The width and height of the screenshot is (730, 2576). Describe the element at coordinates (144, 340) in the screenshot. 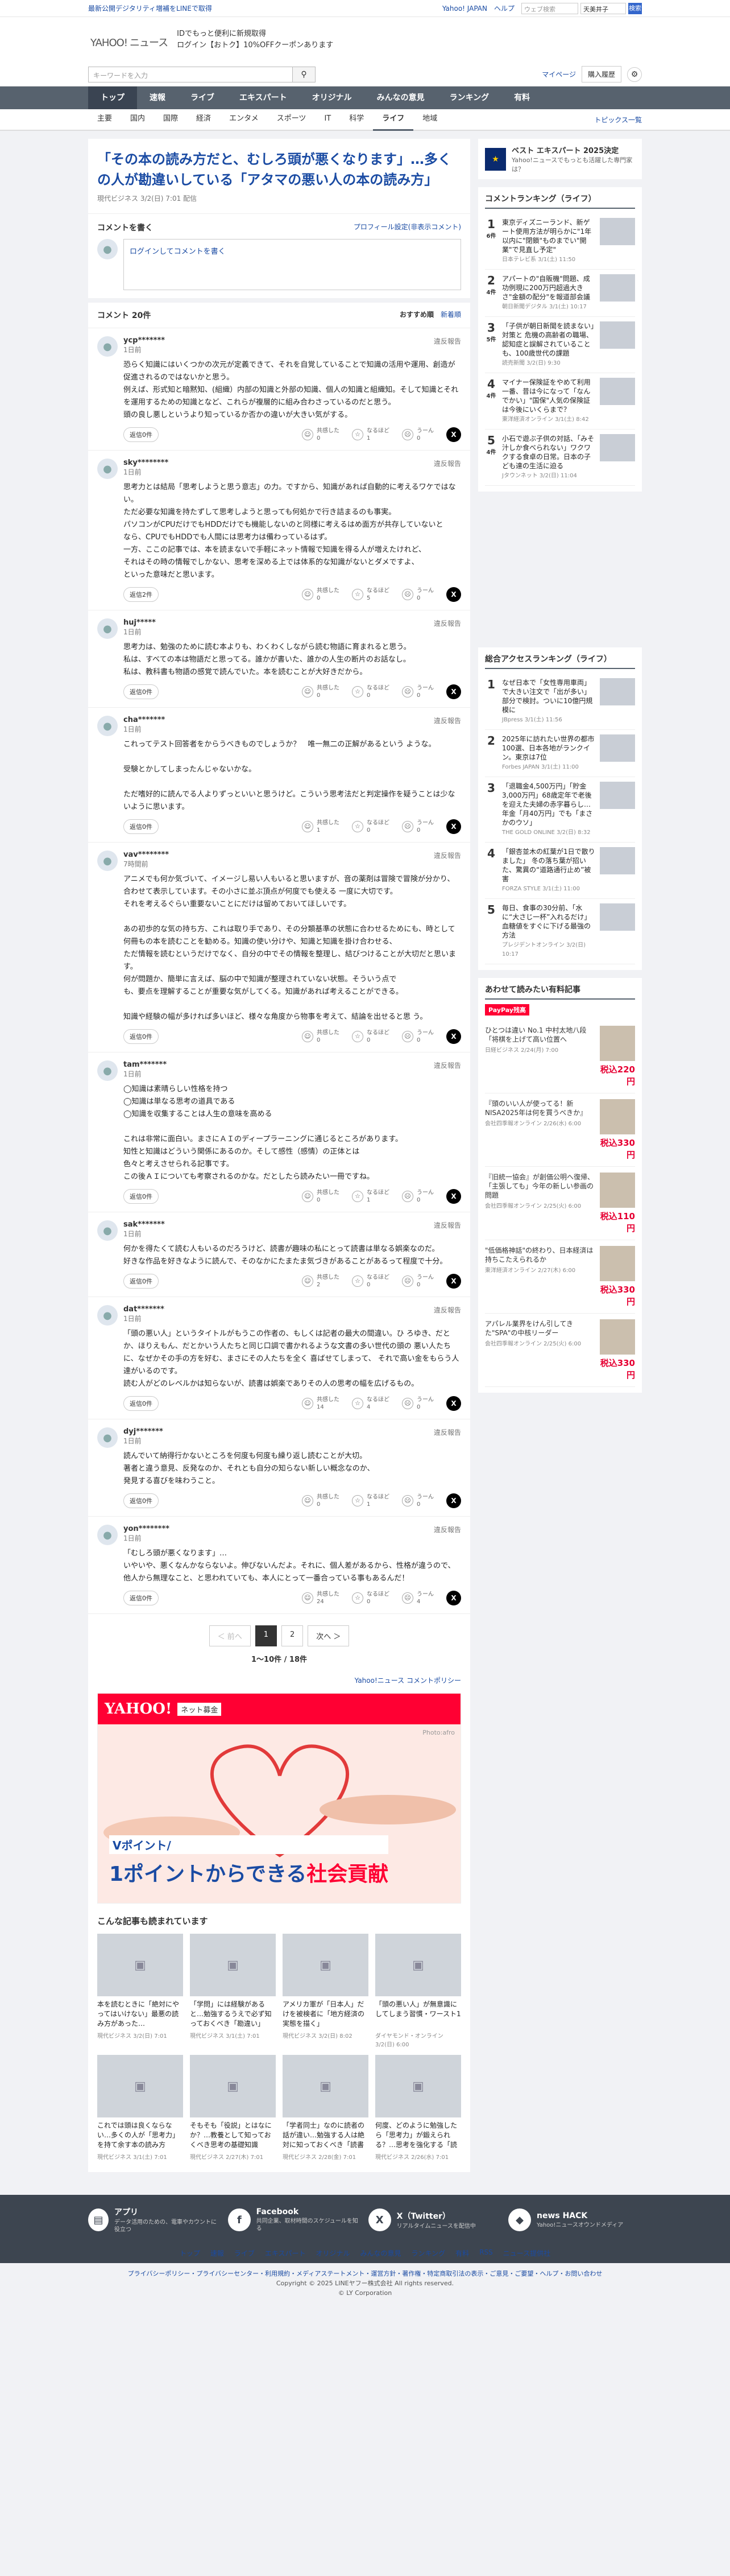

I see `commenter-name: ycp*******` at that location.